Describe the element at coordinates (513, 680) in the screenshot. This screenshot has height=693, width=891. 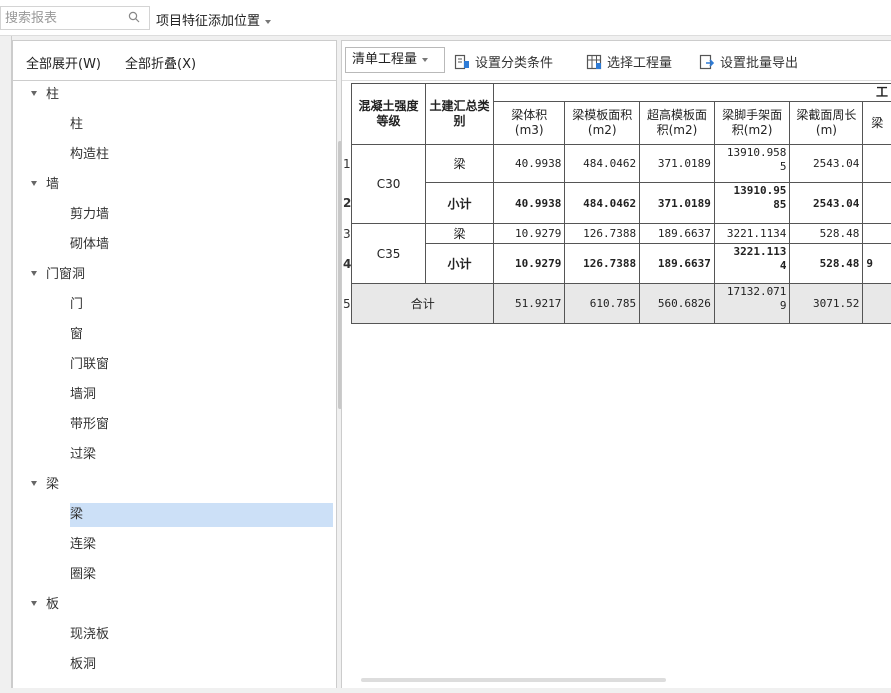
I see `grid-horizontal-scrollbar` at that location.